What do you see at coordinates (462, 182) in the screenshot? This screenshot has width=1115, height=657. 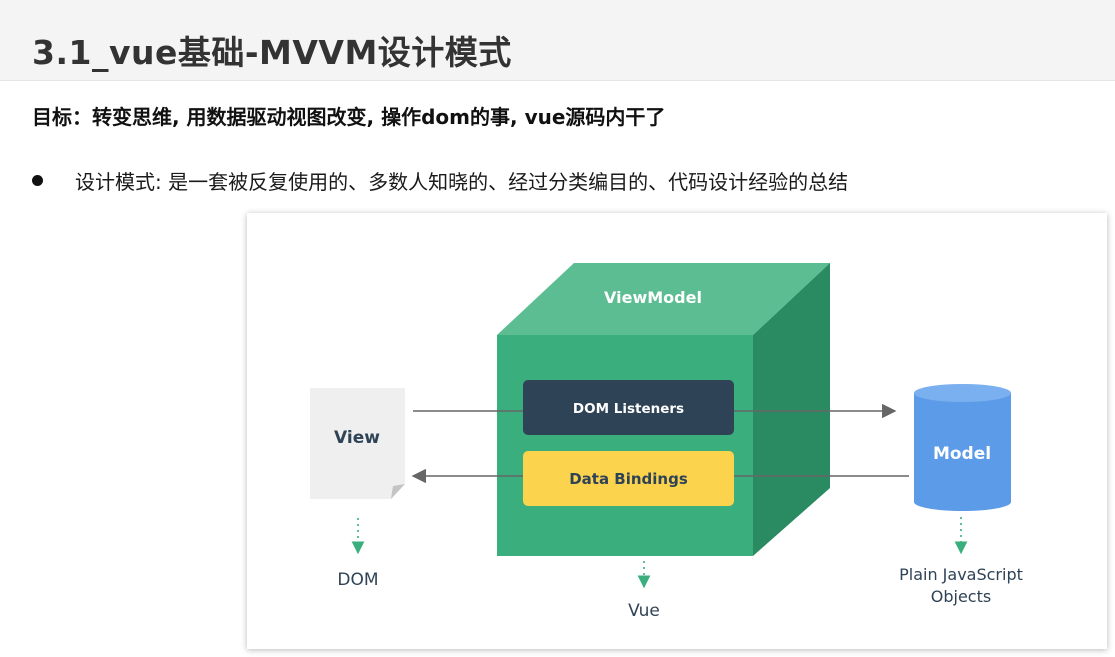 I see `bullet-text: 设计模式: 是一套被反复使用的、多数人知晓的、经过分类编目的、代码设计经验的总结` at bounding box center [462, 182].